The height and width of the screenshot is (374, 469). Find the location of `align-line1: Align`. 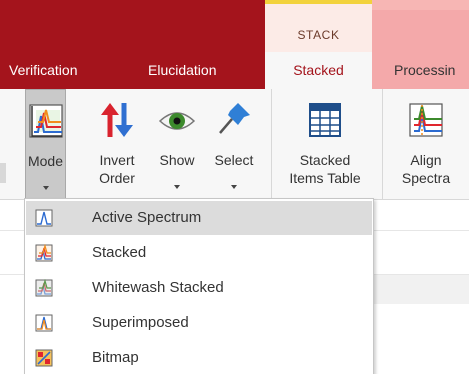

align-line1: Align is located at coordinates (426, 160).